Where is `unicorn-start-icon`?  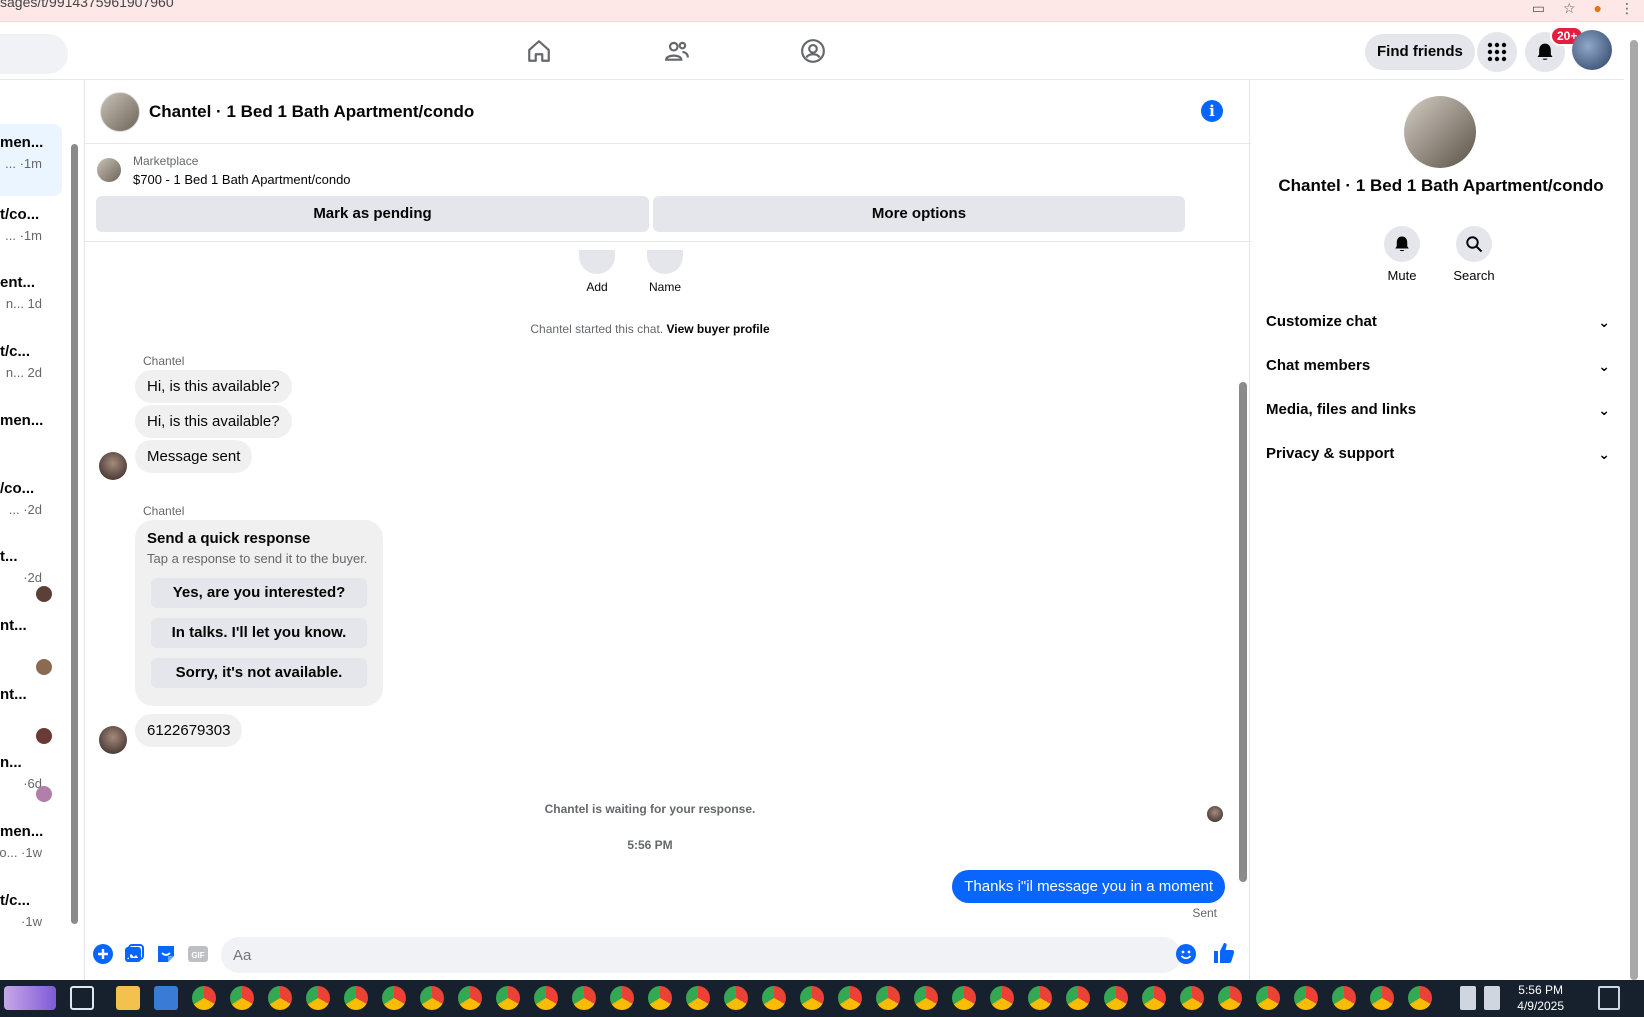
unicorn-start-icon is located at coordinates (30, 998).